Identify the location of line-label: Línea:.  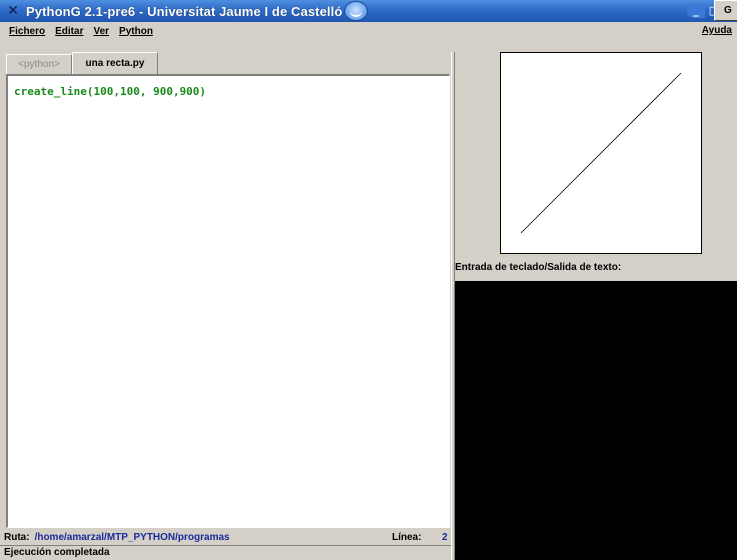
(407, 537).